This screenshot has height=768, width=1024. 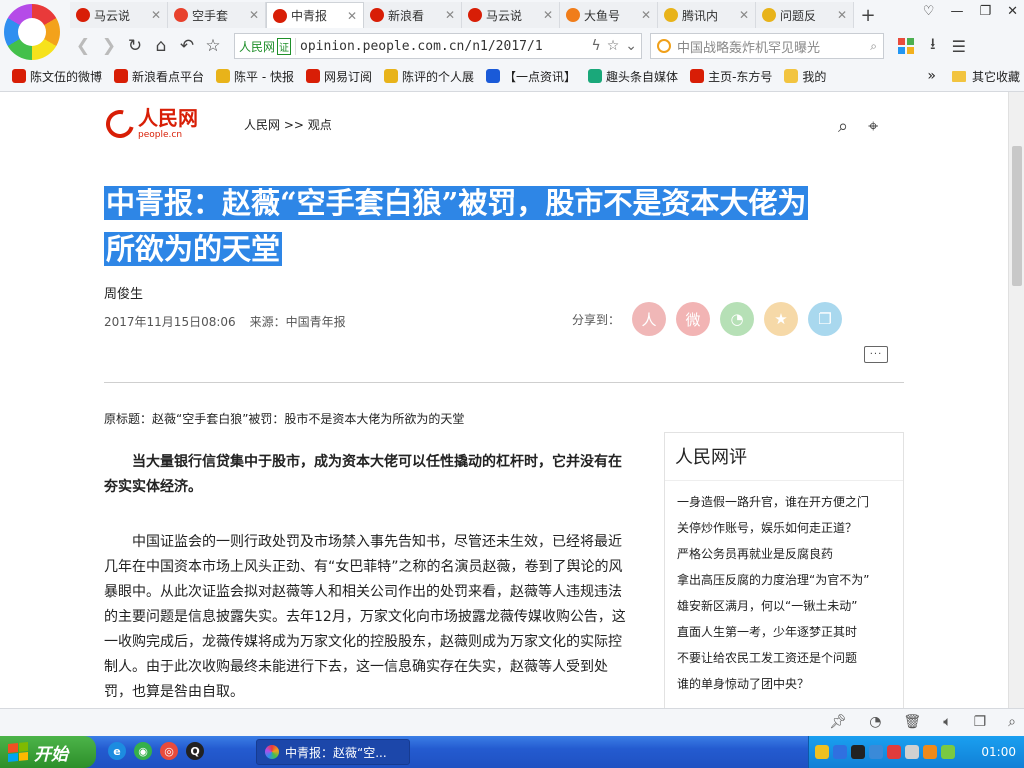 What do you see at coordinates (933, 46) in the screenshot?
I see `download-icon: ⭳` at bounding box center [933, 46].